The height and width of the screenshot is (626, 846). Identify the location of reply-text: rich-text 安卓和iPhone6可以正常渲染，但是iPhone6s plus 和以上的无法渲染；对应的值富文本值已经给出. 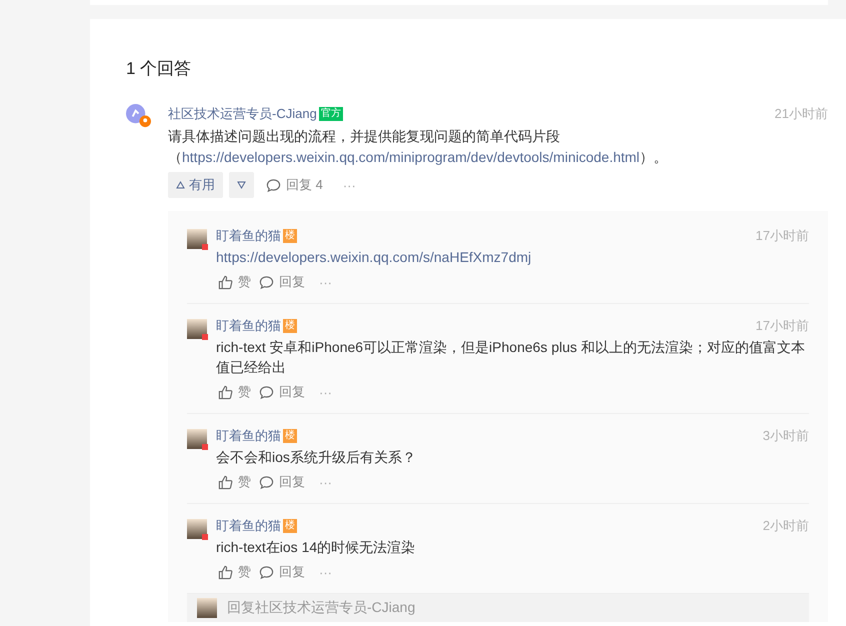
(511, 357).